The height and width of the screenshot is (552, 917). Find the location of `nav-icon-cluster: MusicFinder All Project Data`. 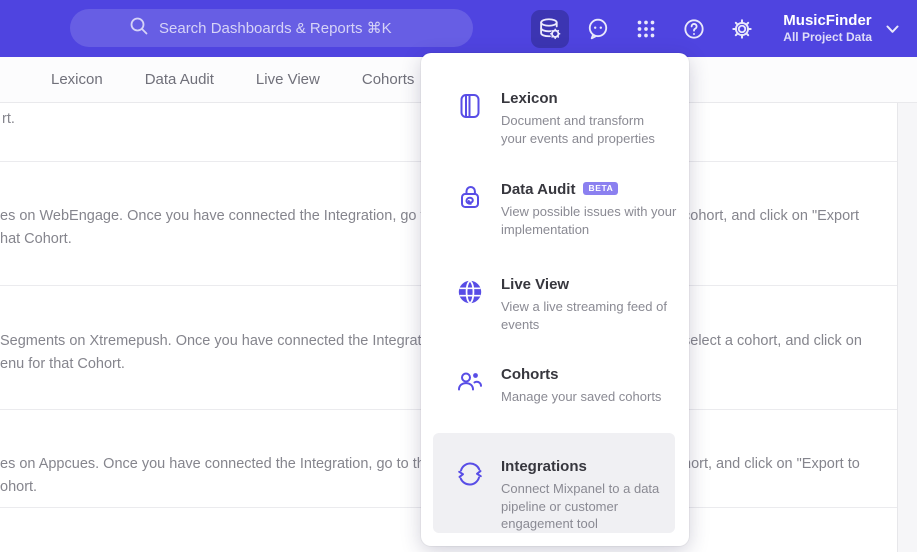

nav-icon-cluster: MusicFinder All Project Data is located at coordinates (710, 28).